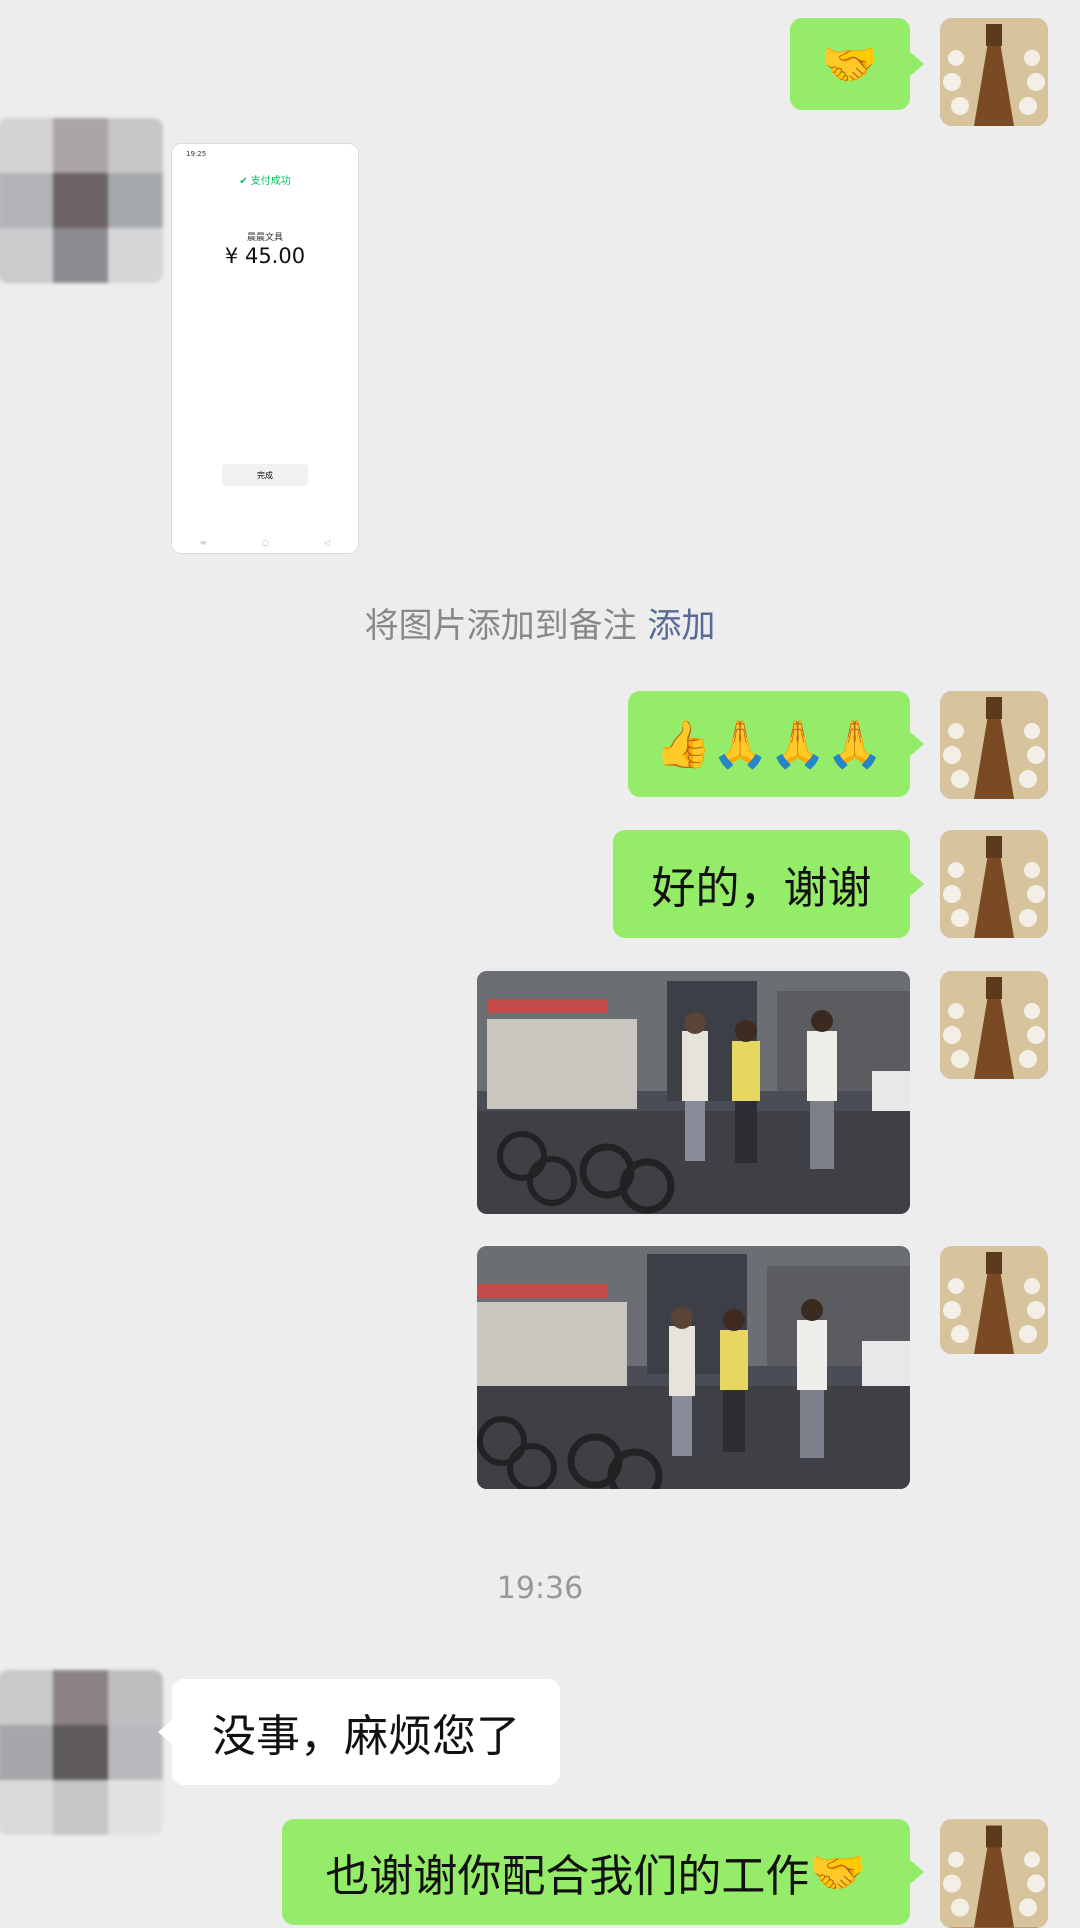 This screenshot has height=1928, width=1080. I want to click on message-bubble-reply: 没事，麻烦您了, so click(359, 1732).